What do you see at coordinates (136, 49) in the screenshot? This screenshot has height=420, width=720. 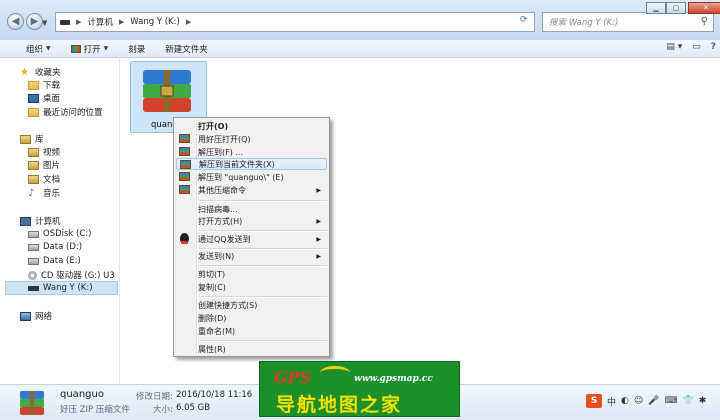 I see `burn-button: 刻录` at bounding box center [136, 49].